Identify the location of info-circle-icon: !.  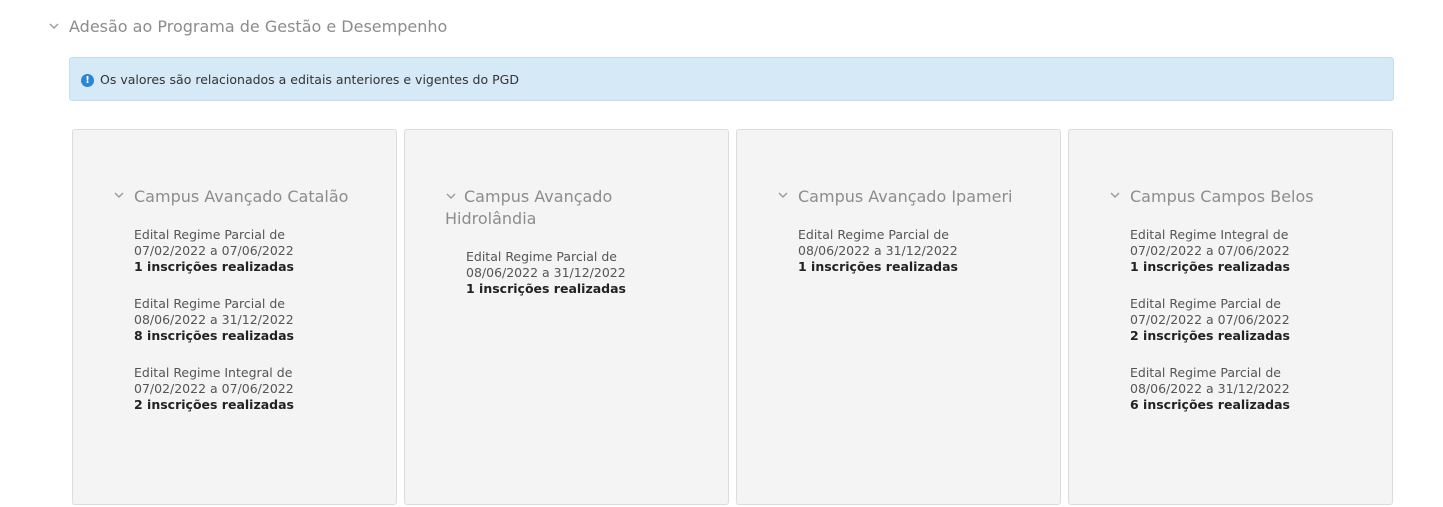
(87, 80).